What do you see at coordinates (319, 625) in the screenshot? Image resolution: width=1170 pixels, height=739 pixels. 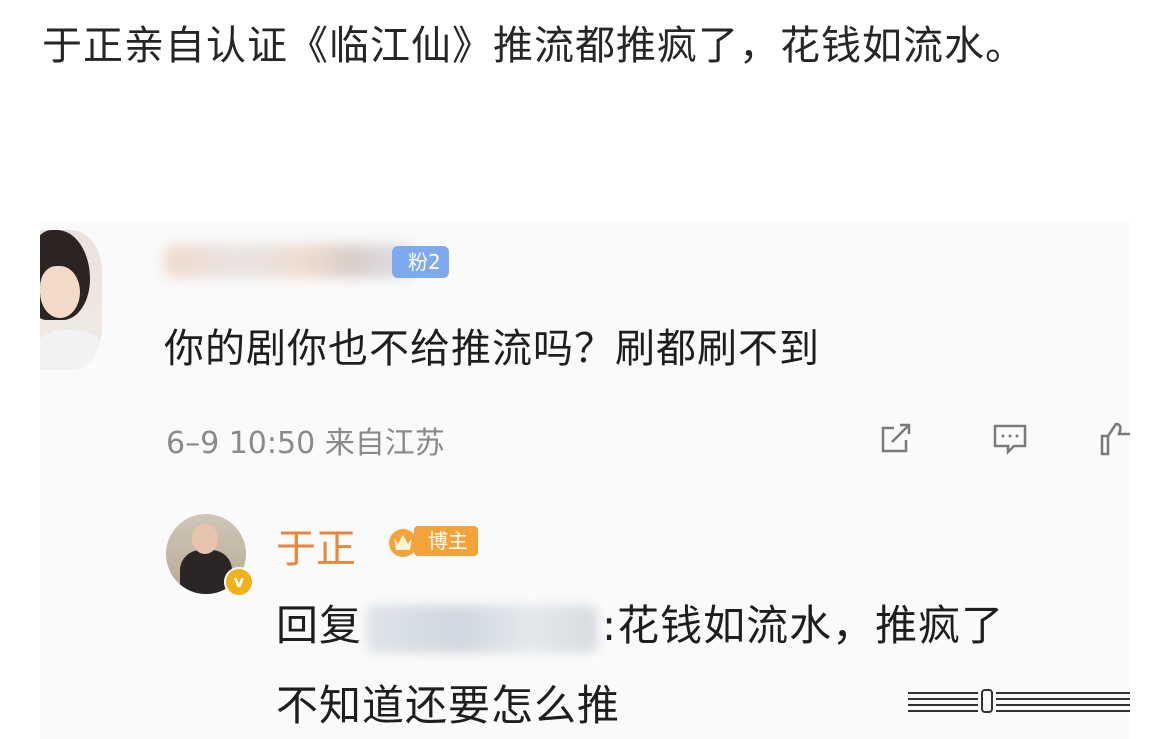 I see `reply-prefix: 回复` at bounding box center [319, 625].